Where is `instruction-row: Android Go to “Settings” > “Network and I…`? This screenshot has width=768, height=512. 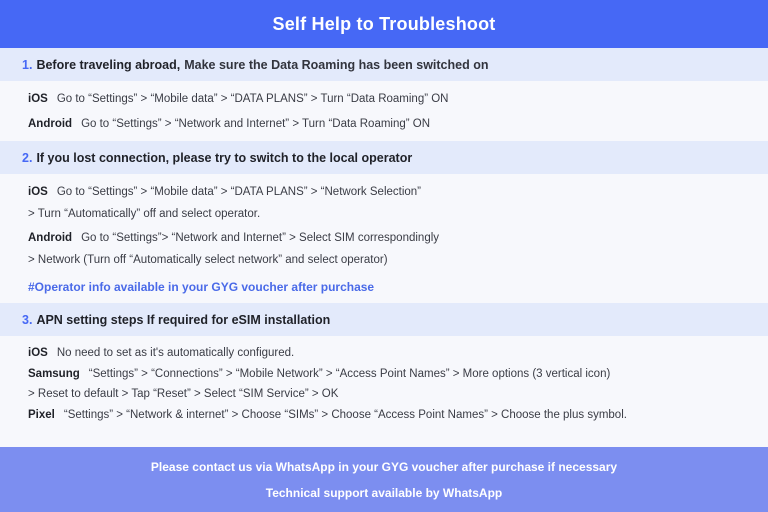
instruction-row: Android Go to “Settings” > “Network and I… is located at coordinates (398, 125).